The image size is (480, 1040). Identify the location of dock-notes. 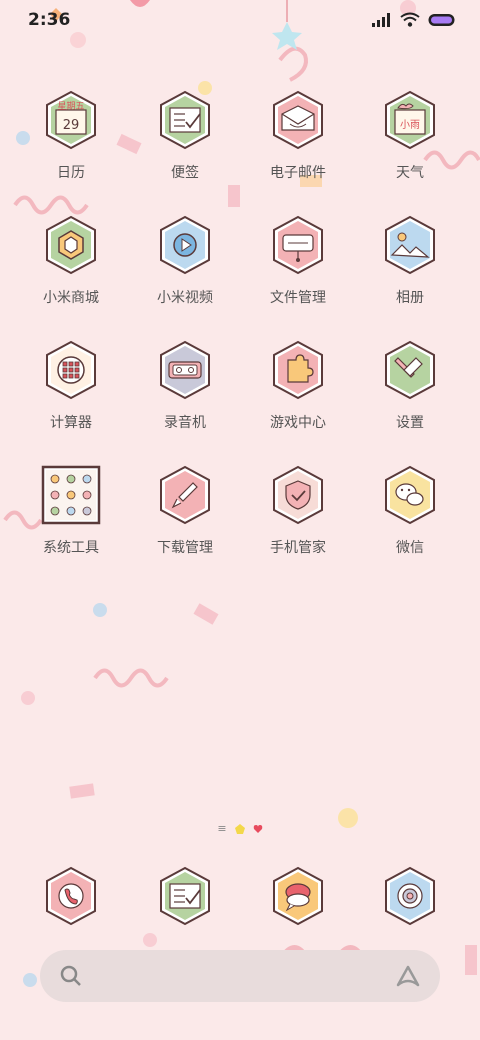
(185, 896).